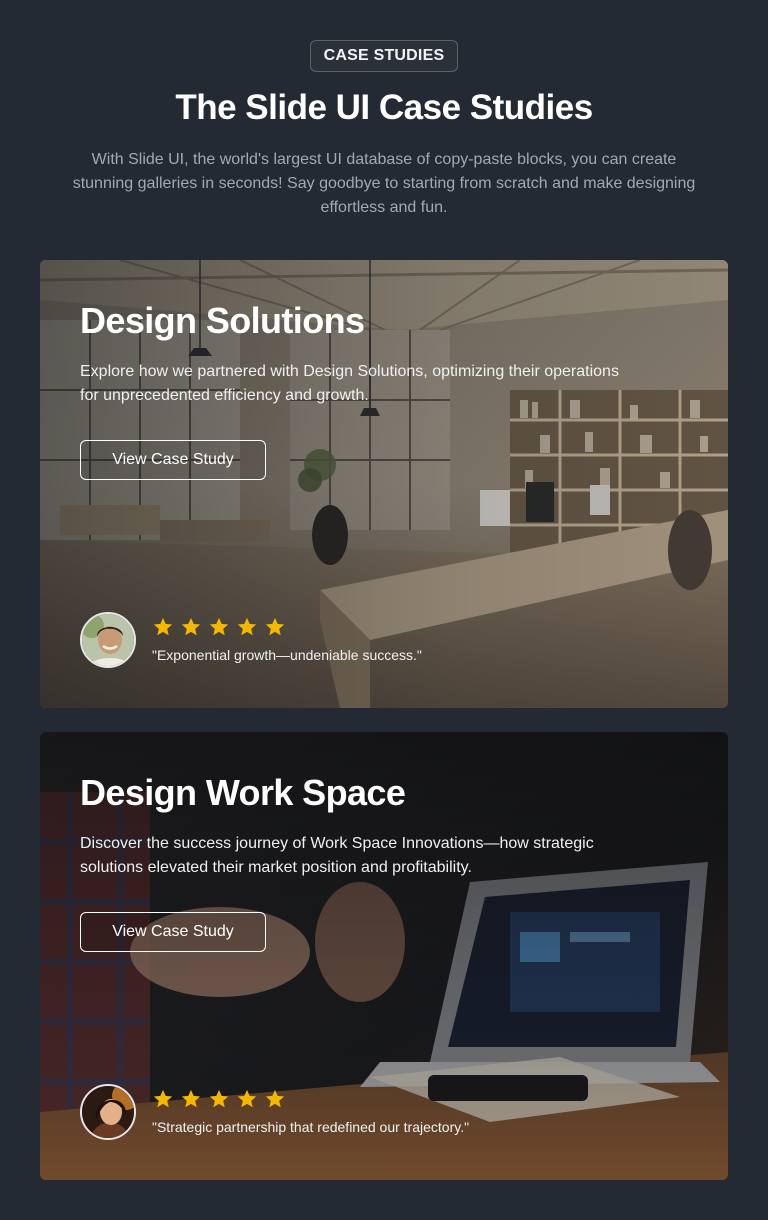 Image resolution: width=768 pixels, height=1220 pixels. Describe the element at coordinates (222, 320) in the screenshot. I see `card-title: Design Solutions` at that location.